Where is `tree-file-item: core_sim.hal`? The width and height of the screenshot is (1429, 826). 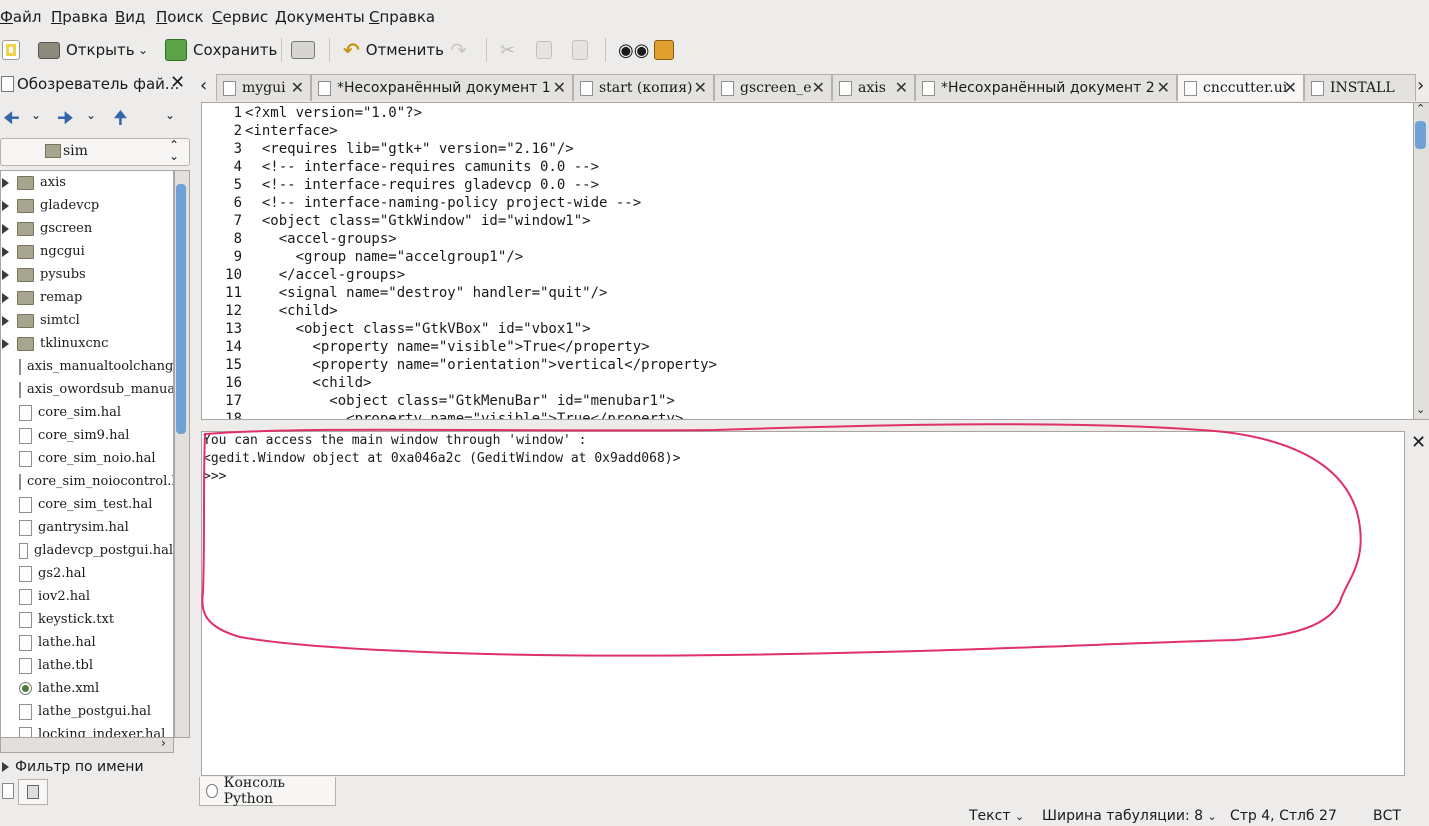
tree-file-item: core_sim.hal is located at coordinates (87, 412).